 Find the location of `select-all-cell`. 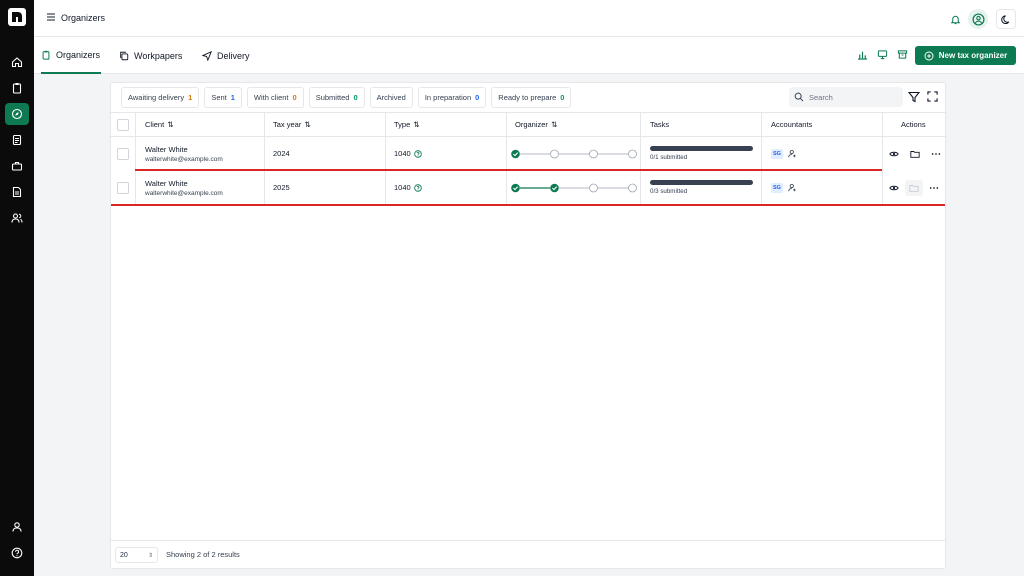

select-all-cell is located at coordinates (123, 124).